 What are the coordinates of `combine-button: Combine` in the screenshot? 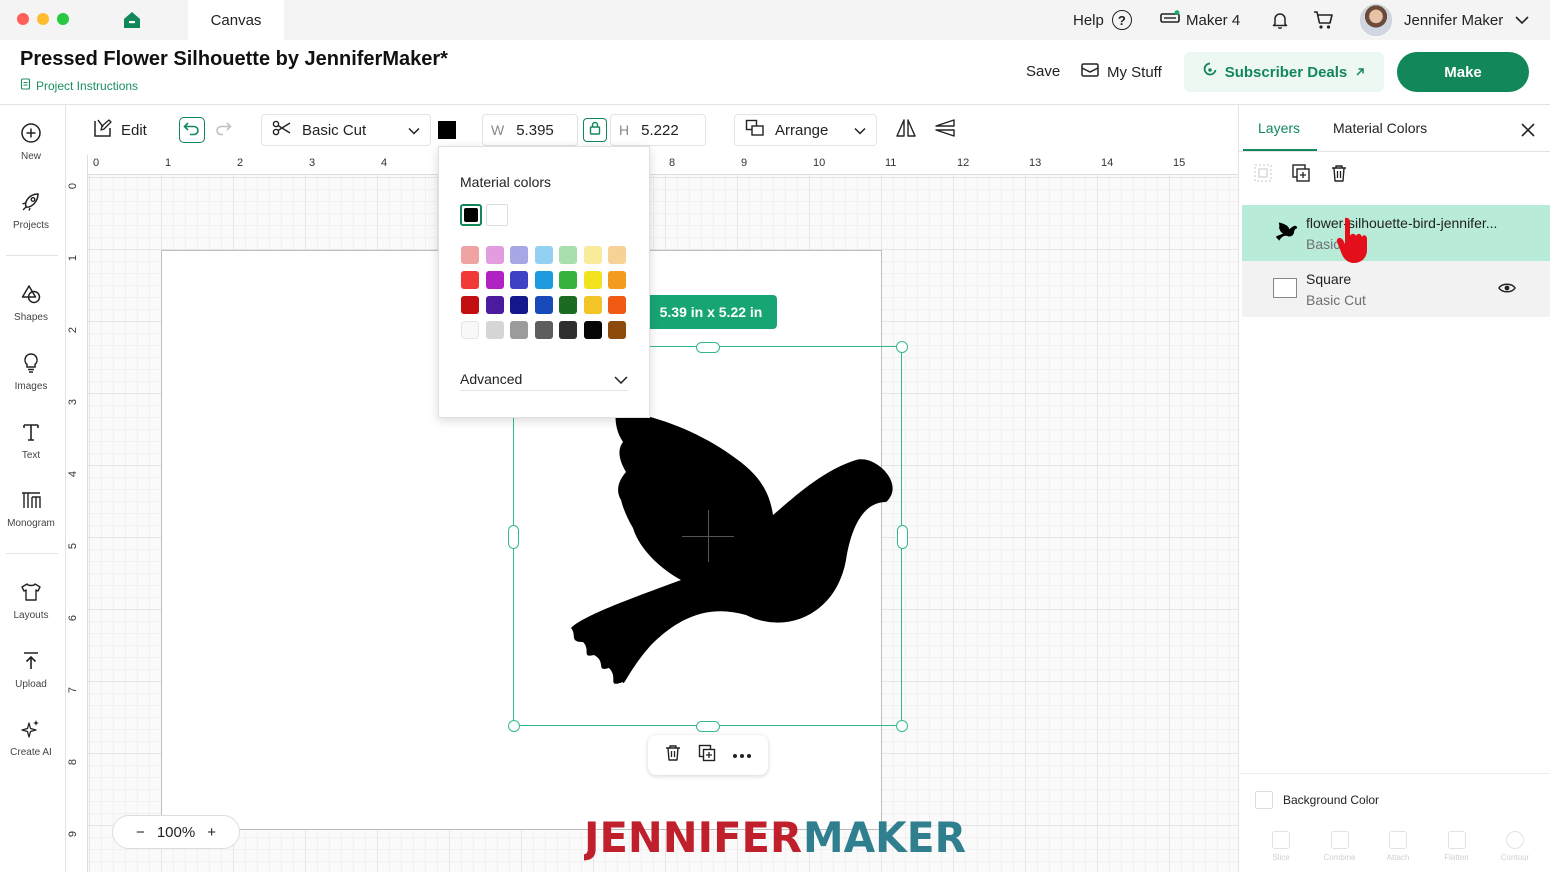 It's located at (1340, 846).